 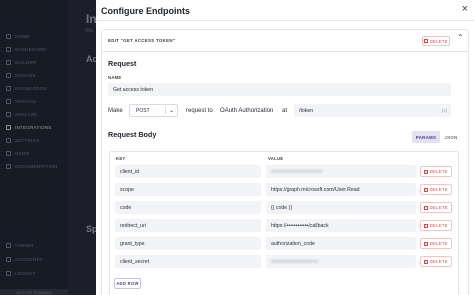 What do you see at coordinates (285, 41) in the screenshot?
I see `endpoint-panel-header: EDIT "GET ACCESS TOKEN" DELETE ⌃` at bounding box center [285, 41].